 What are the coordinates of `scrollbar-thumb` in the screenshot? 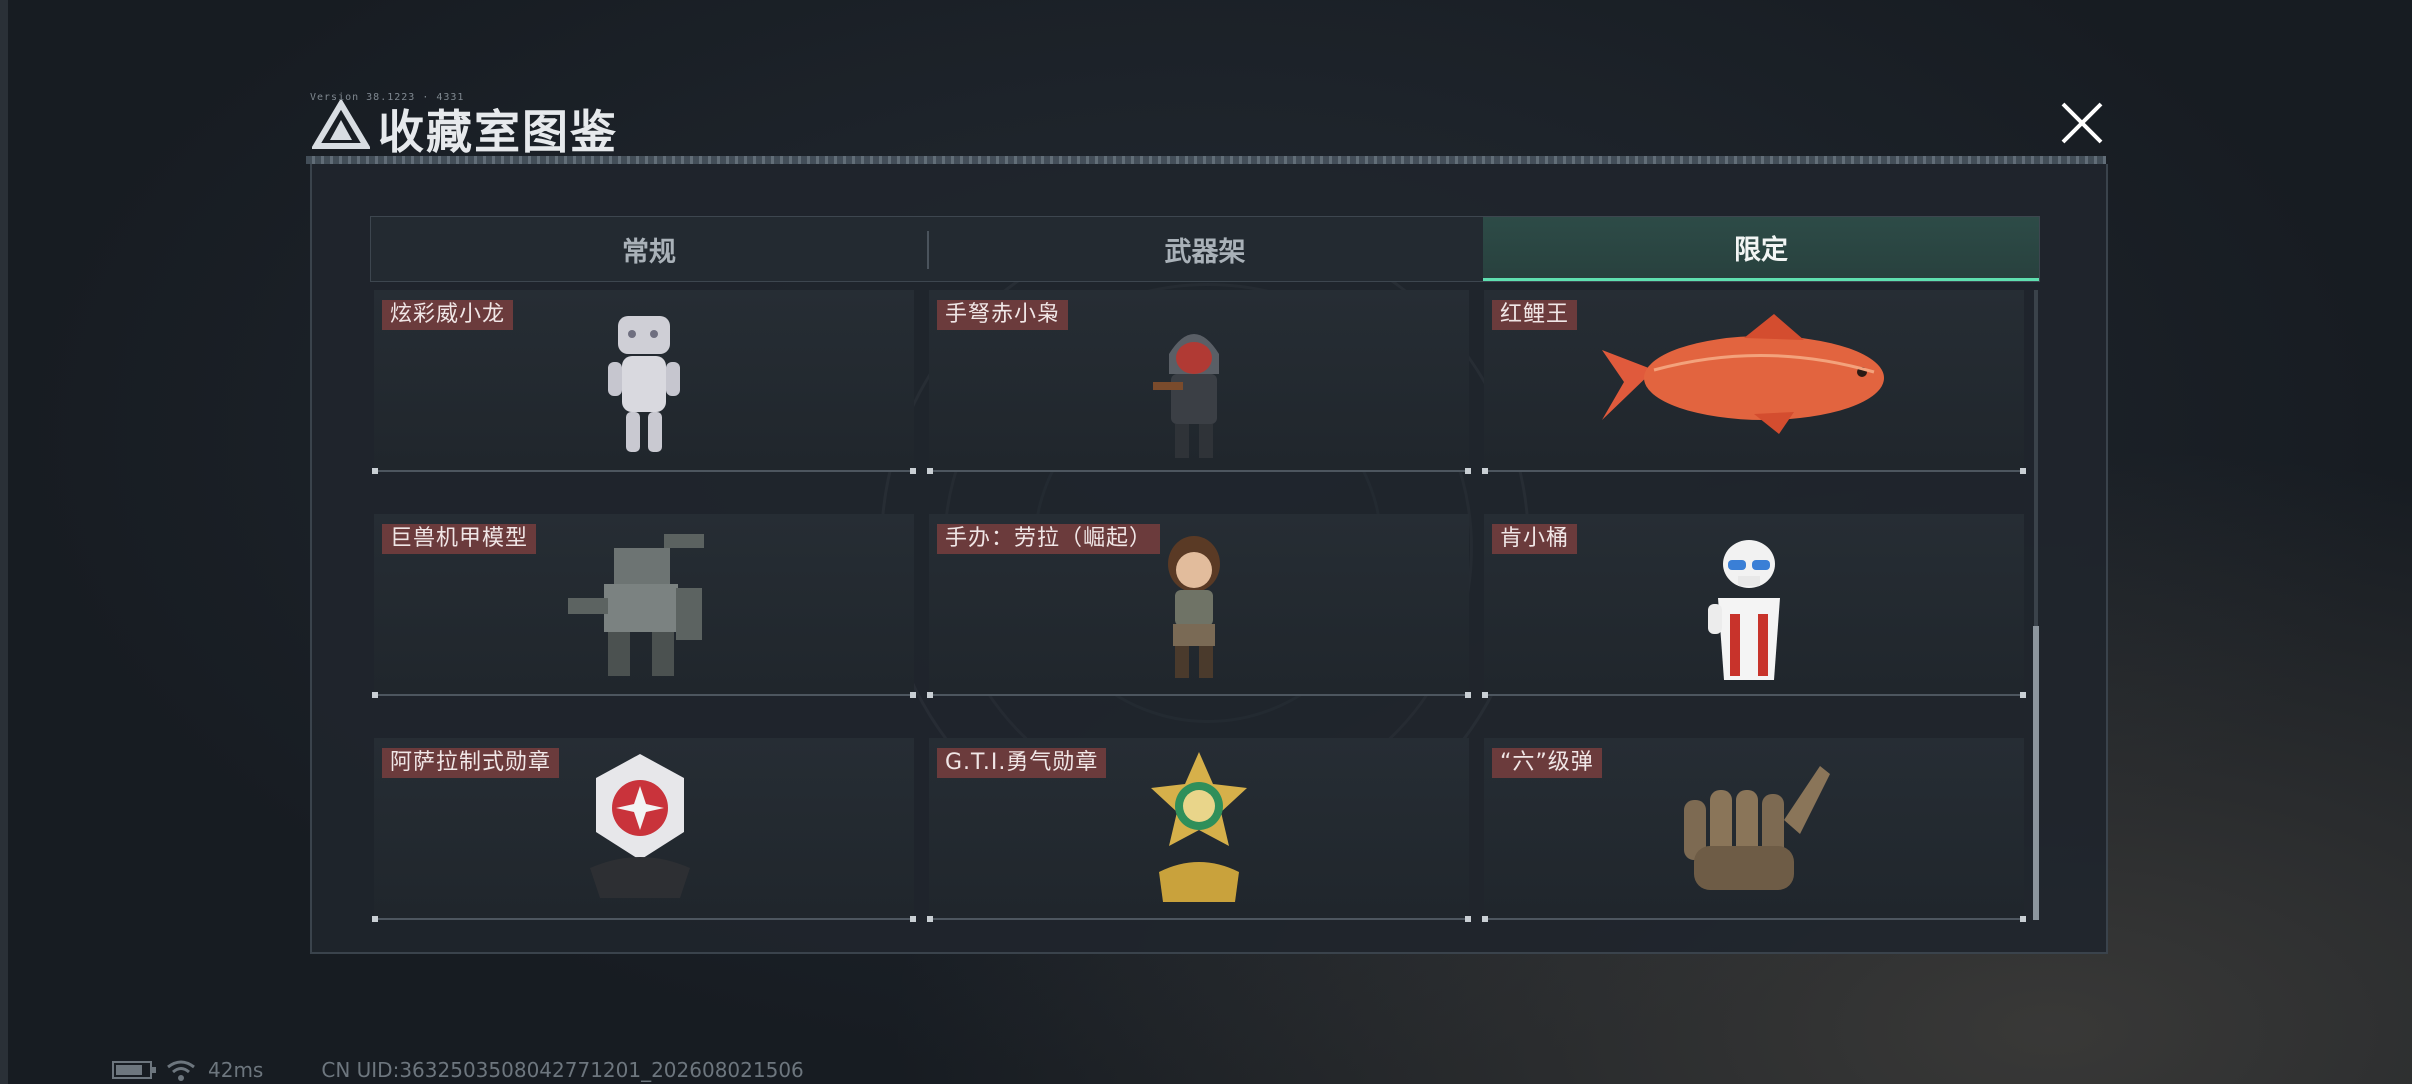 It's located at (2036, 773).